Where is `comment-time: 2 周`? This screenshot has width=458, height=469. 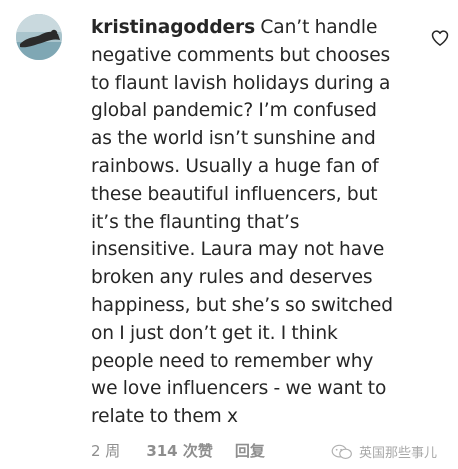 comment-time: 2 周 is located at coordinates (106, 451).